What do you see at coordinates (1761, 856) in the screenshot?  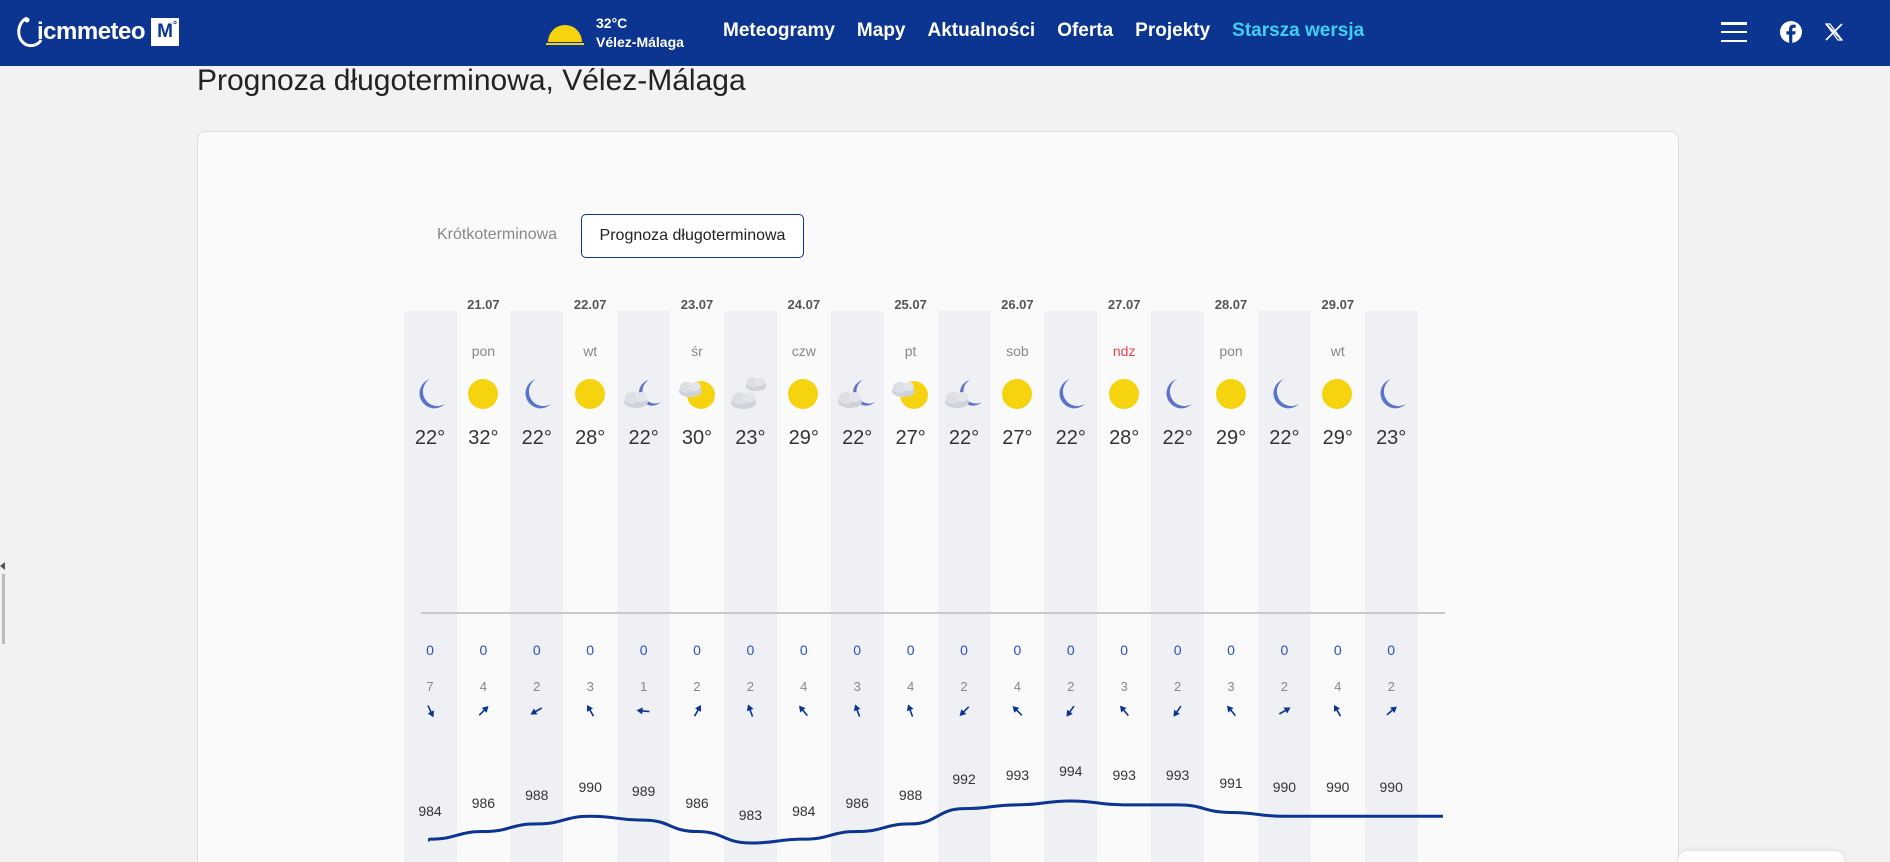 I see `corner-widget` at bounding box center [1761, 856].